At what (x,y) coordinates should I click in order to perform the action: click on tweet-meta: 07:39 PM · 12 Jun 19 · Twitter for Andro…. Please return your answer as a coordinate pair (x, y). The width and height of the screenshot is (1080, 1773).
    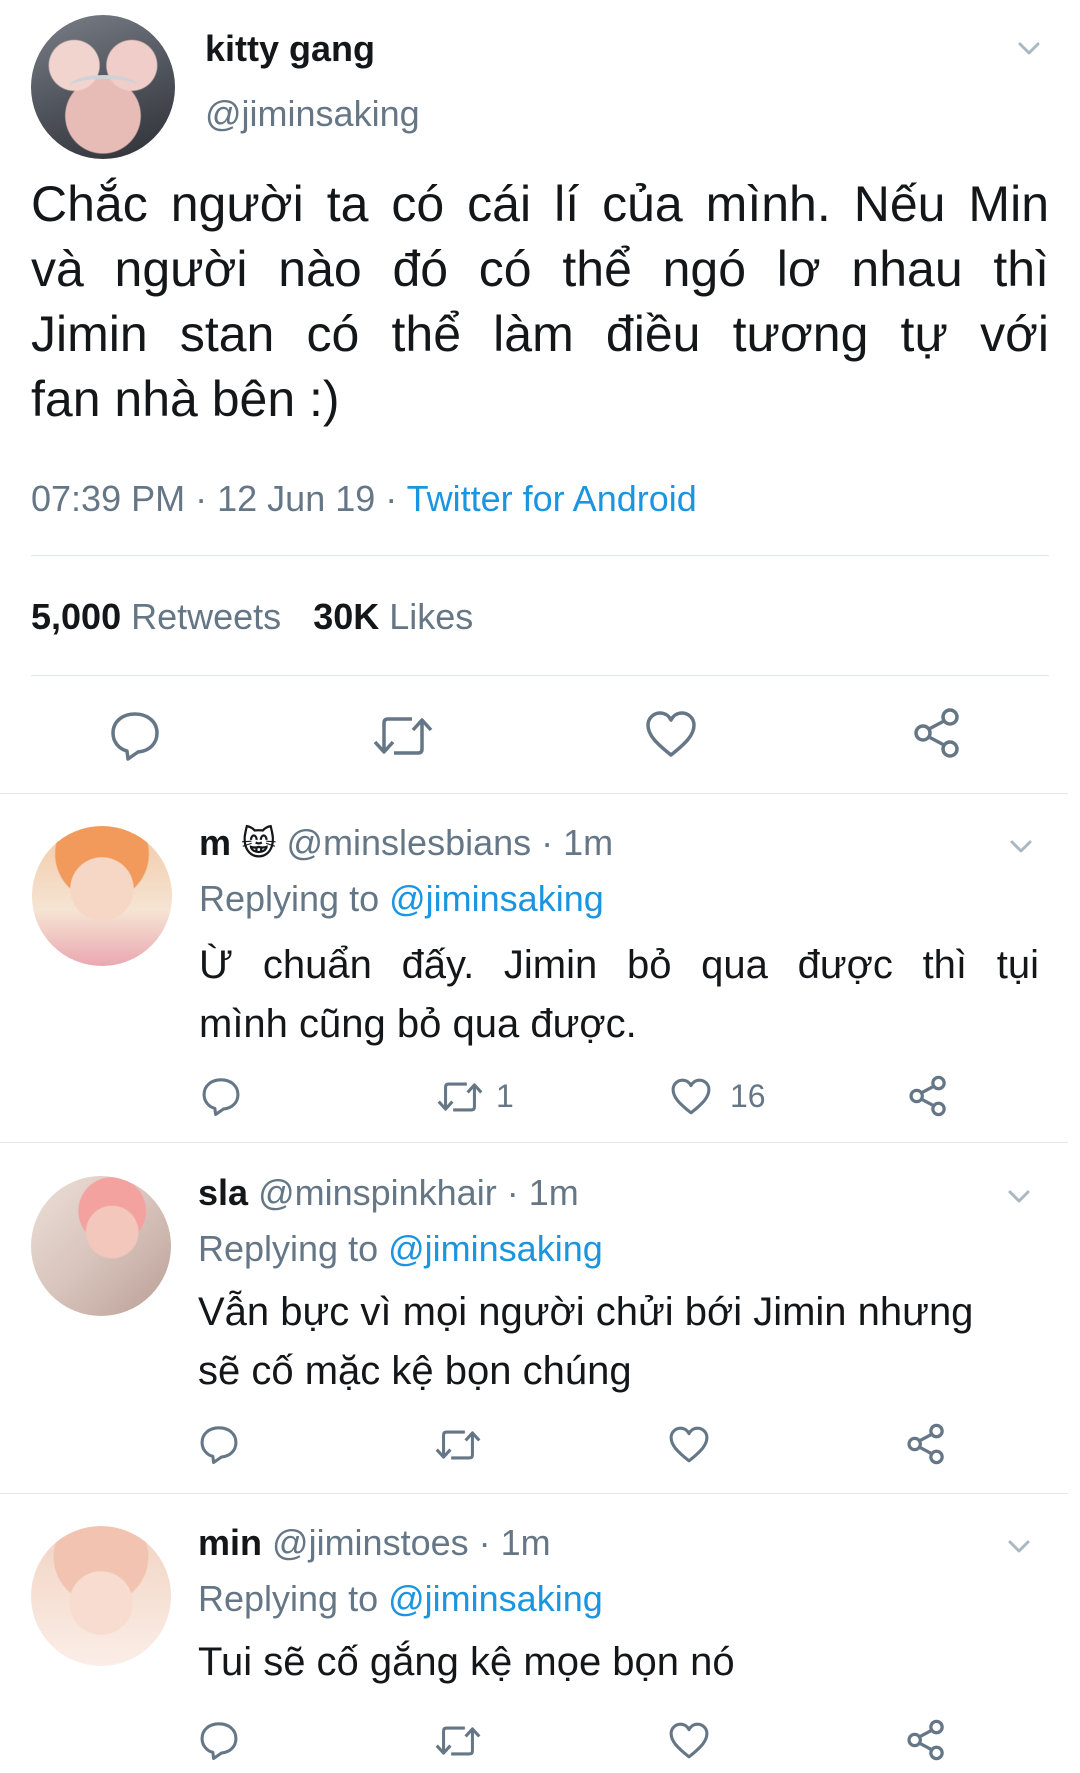
    Looking at the image, I should click on (364, 499).